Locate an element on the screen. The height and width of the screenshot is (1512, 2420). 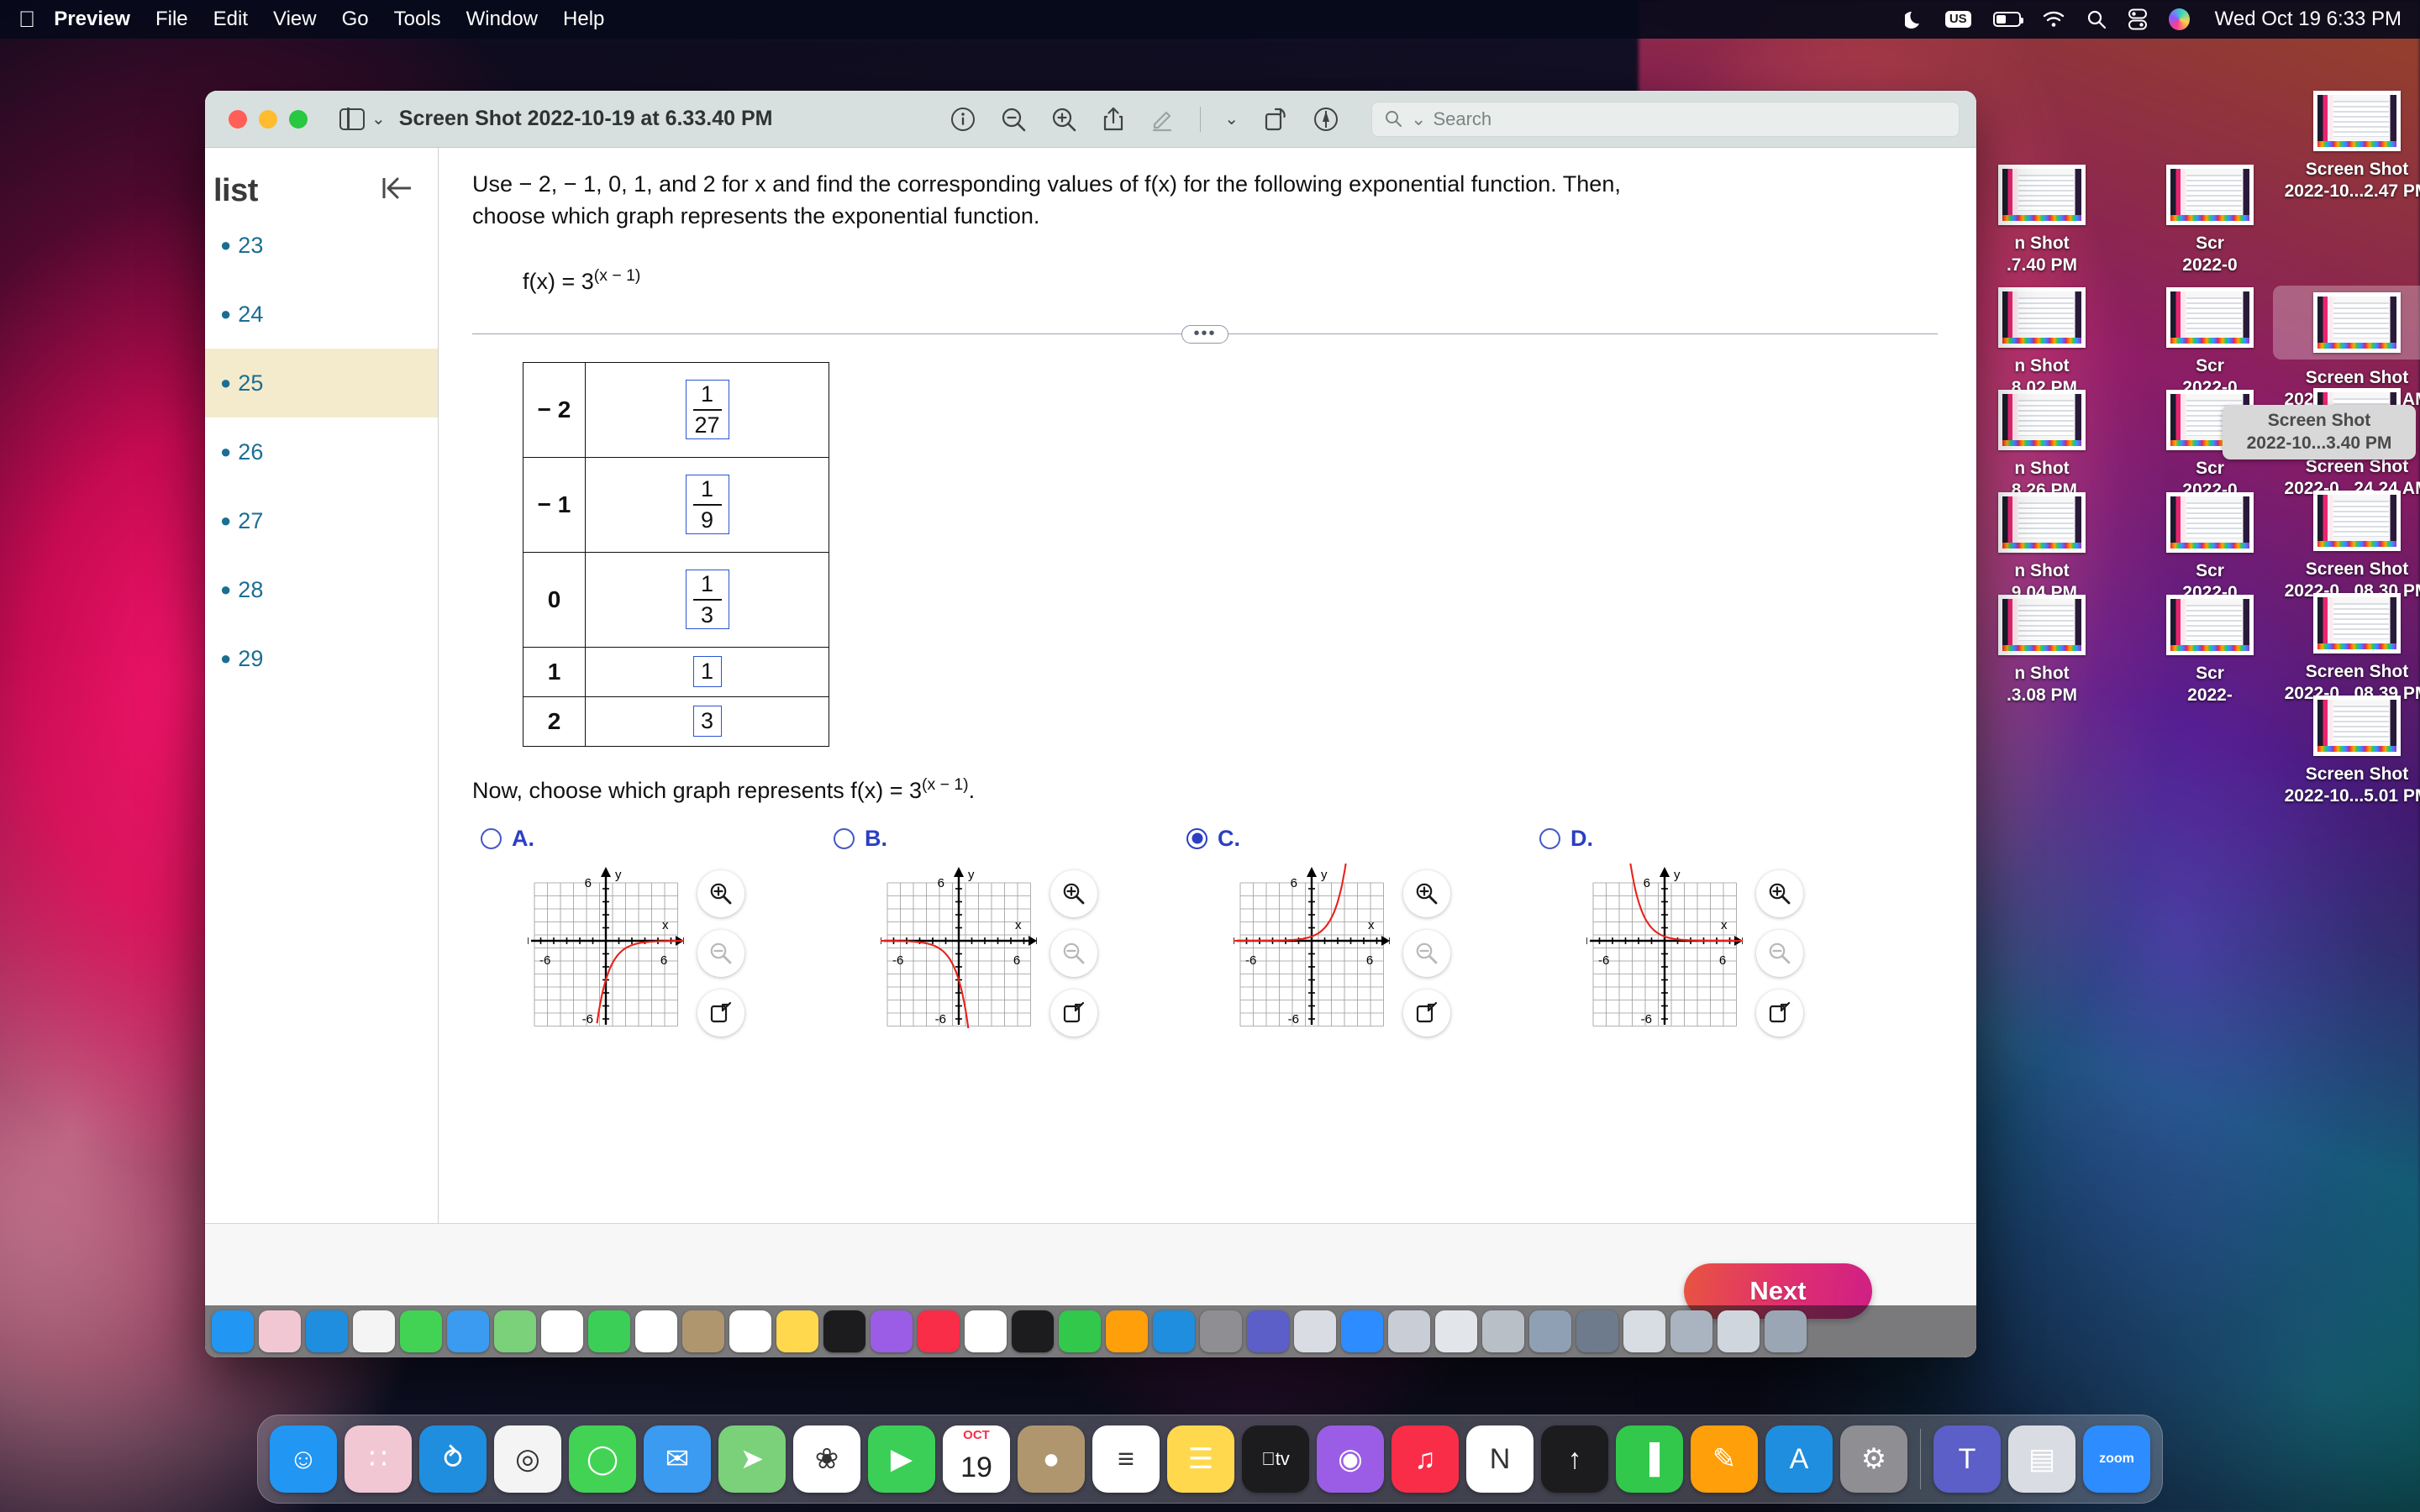
question-list-item-25: ● 25 is located at coordinates (321, 383).